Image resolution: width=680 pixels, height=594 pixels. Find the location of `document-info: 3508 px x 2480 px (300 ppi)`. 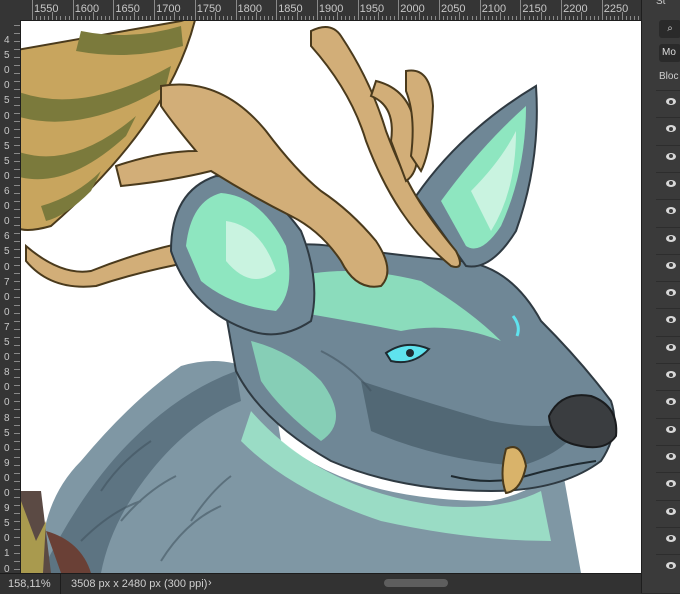

document-info: 3508 px x 2480 px (300 ppi) is located at coordinates (133, 584).